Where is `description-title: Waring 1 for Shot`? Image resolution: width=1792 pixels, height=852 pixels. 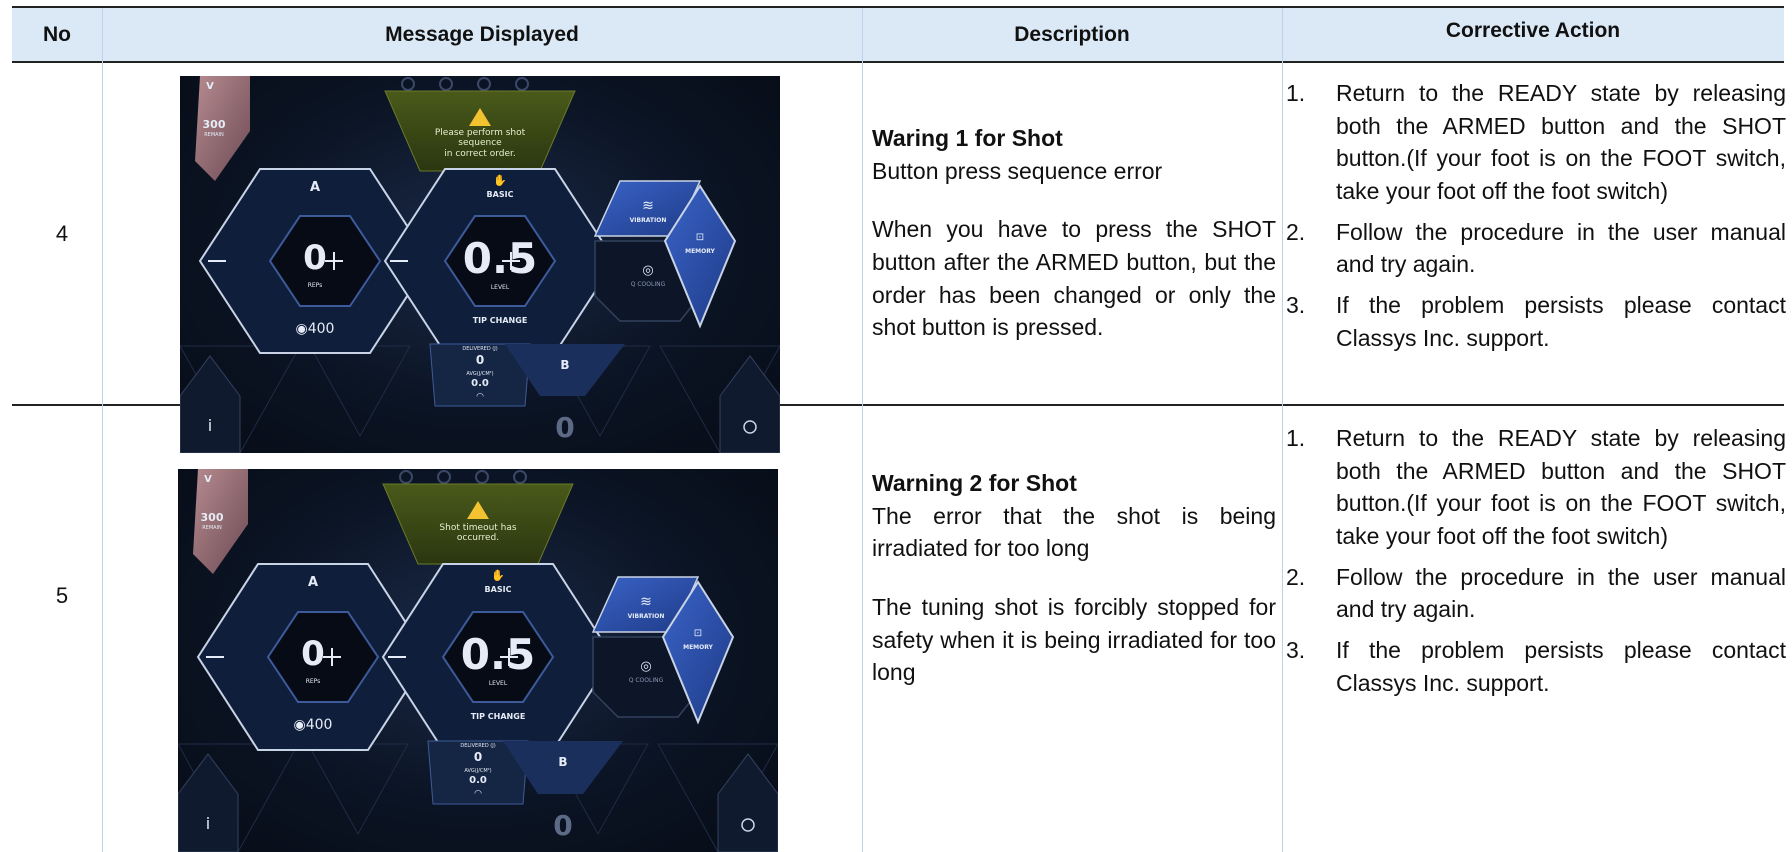
description-title: Waring 1 for Shot is located at coordinates (967, 138).